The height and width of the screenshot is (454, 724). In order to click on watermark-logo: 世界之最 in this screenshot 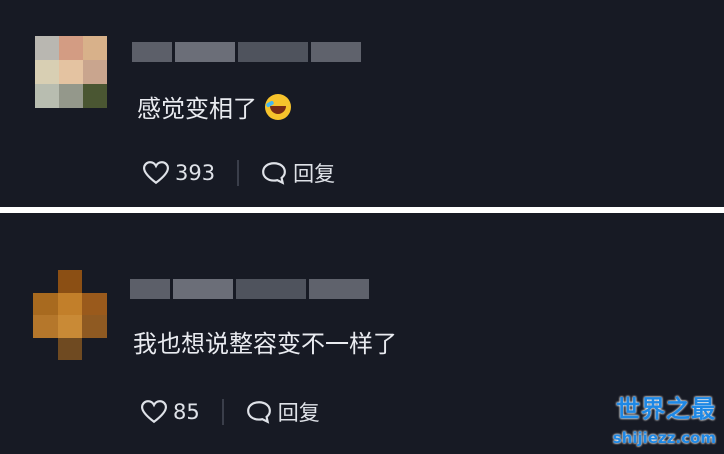, I will do `click(666, 409)`.